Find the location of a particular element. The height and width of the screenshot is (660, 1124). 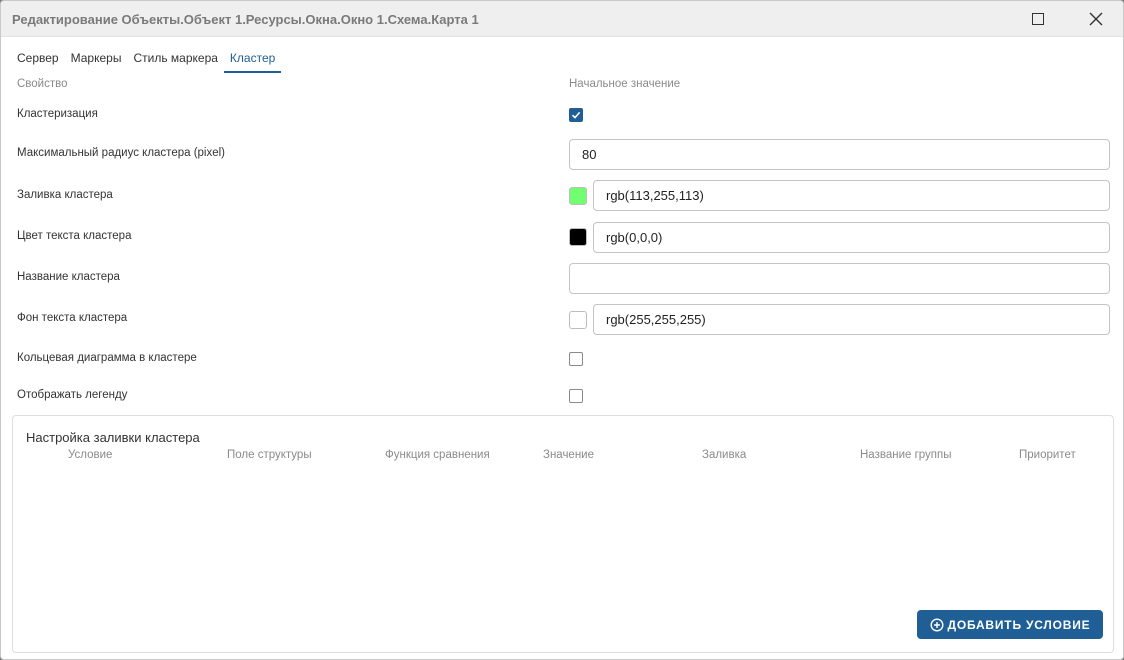

label-clustering: Кластеризация is located at coordinates (57, 114).